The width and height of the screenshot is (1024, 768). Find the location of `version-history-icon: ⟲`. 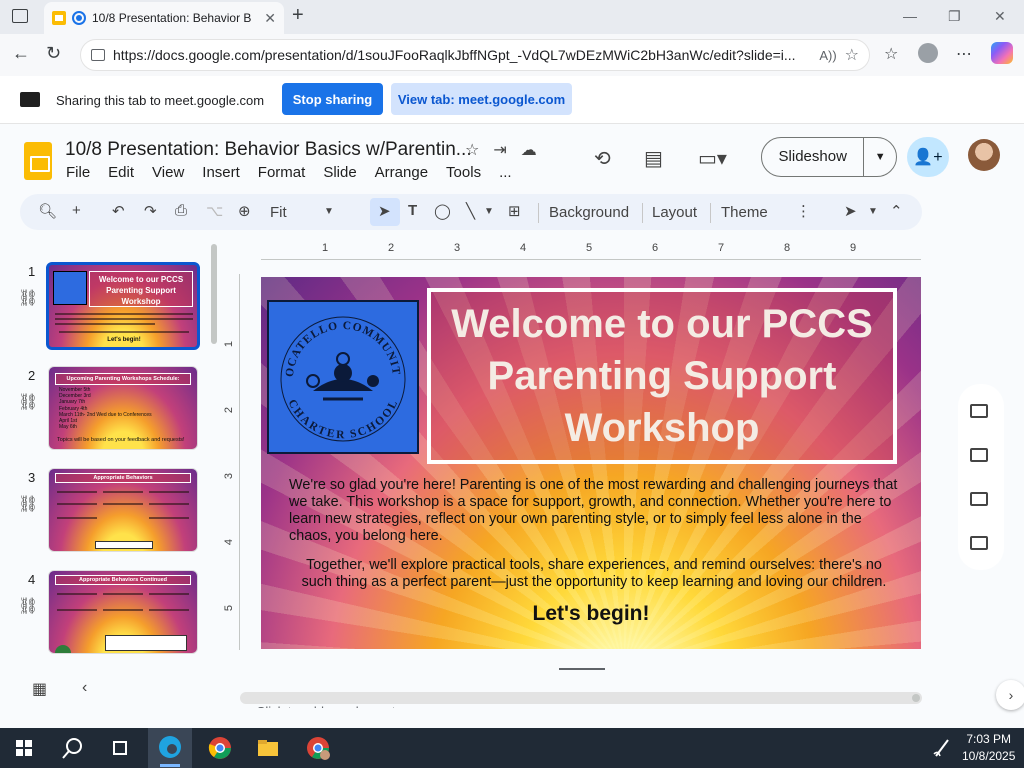

version-history-icon: ⟲ is located at coordinates (602, 158).